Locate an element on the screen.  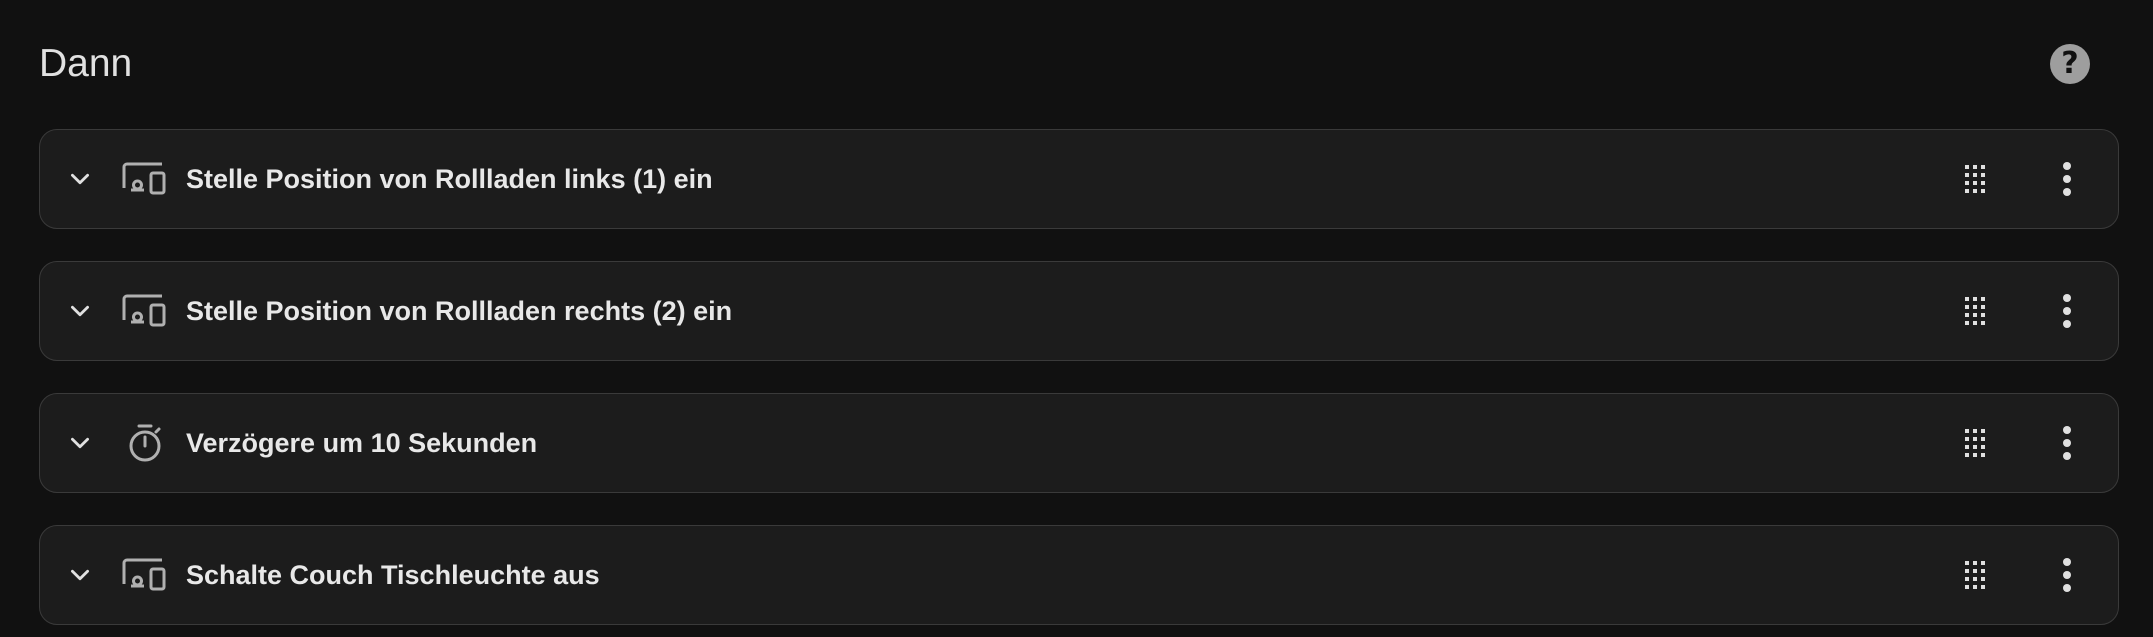
section-title: Dann is located at coordinates (86, 63).